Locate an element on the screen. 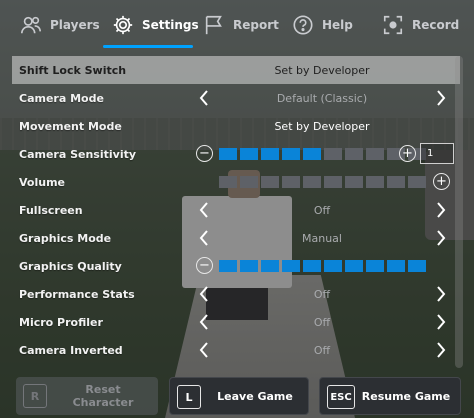 The height and width of the screenshot is (418, 474). tab-players: Players is located at coordinates (60, 25).